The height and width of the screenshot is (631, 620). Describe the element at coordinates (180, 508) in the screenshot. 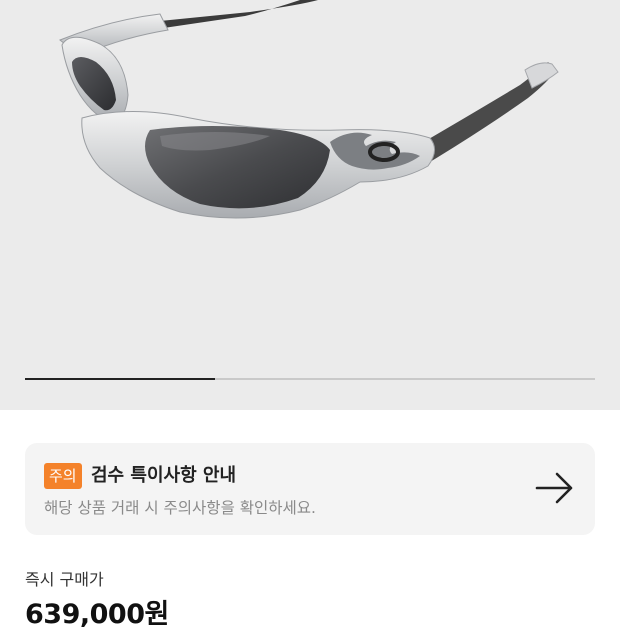

I see `notice-description: 해당 상품 거래 시 주의사항을 확인하세요.` at that location.